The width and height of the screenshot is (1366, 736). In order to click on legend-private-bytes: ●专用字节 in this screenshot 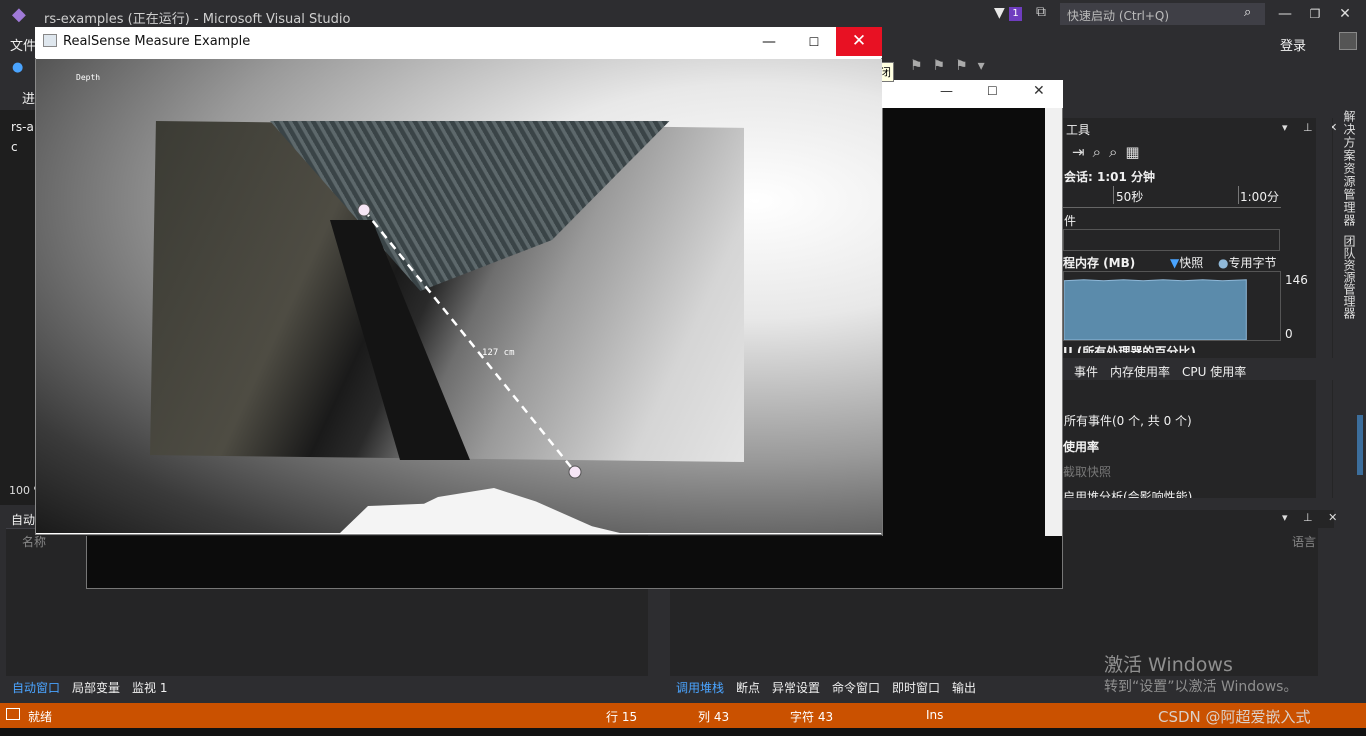, I will do `click(1247, 262)`.